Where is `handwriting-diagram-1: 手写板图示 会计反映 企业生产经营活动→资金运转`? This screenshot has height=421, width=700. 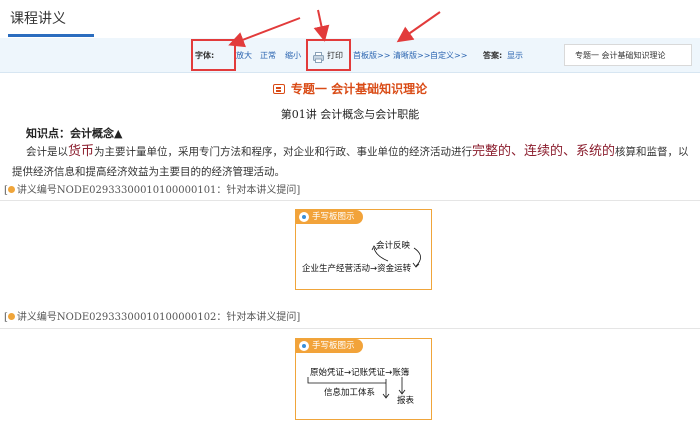 handwriting-diagram-1: 手写板图示 会计反映 企业生产经营活动→资金运转 is located at coordinates (363, 249).